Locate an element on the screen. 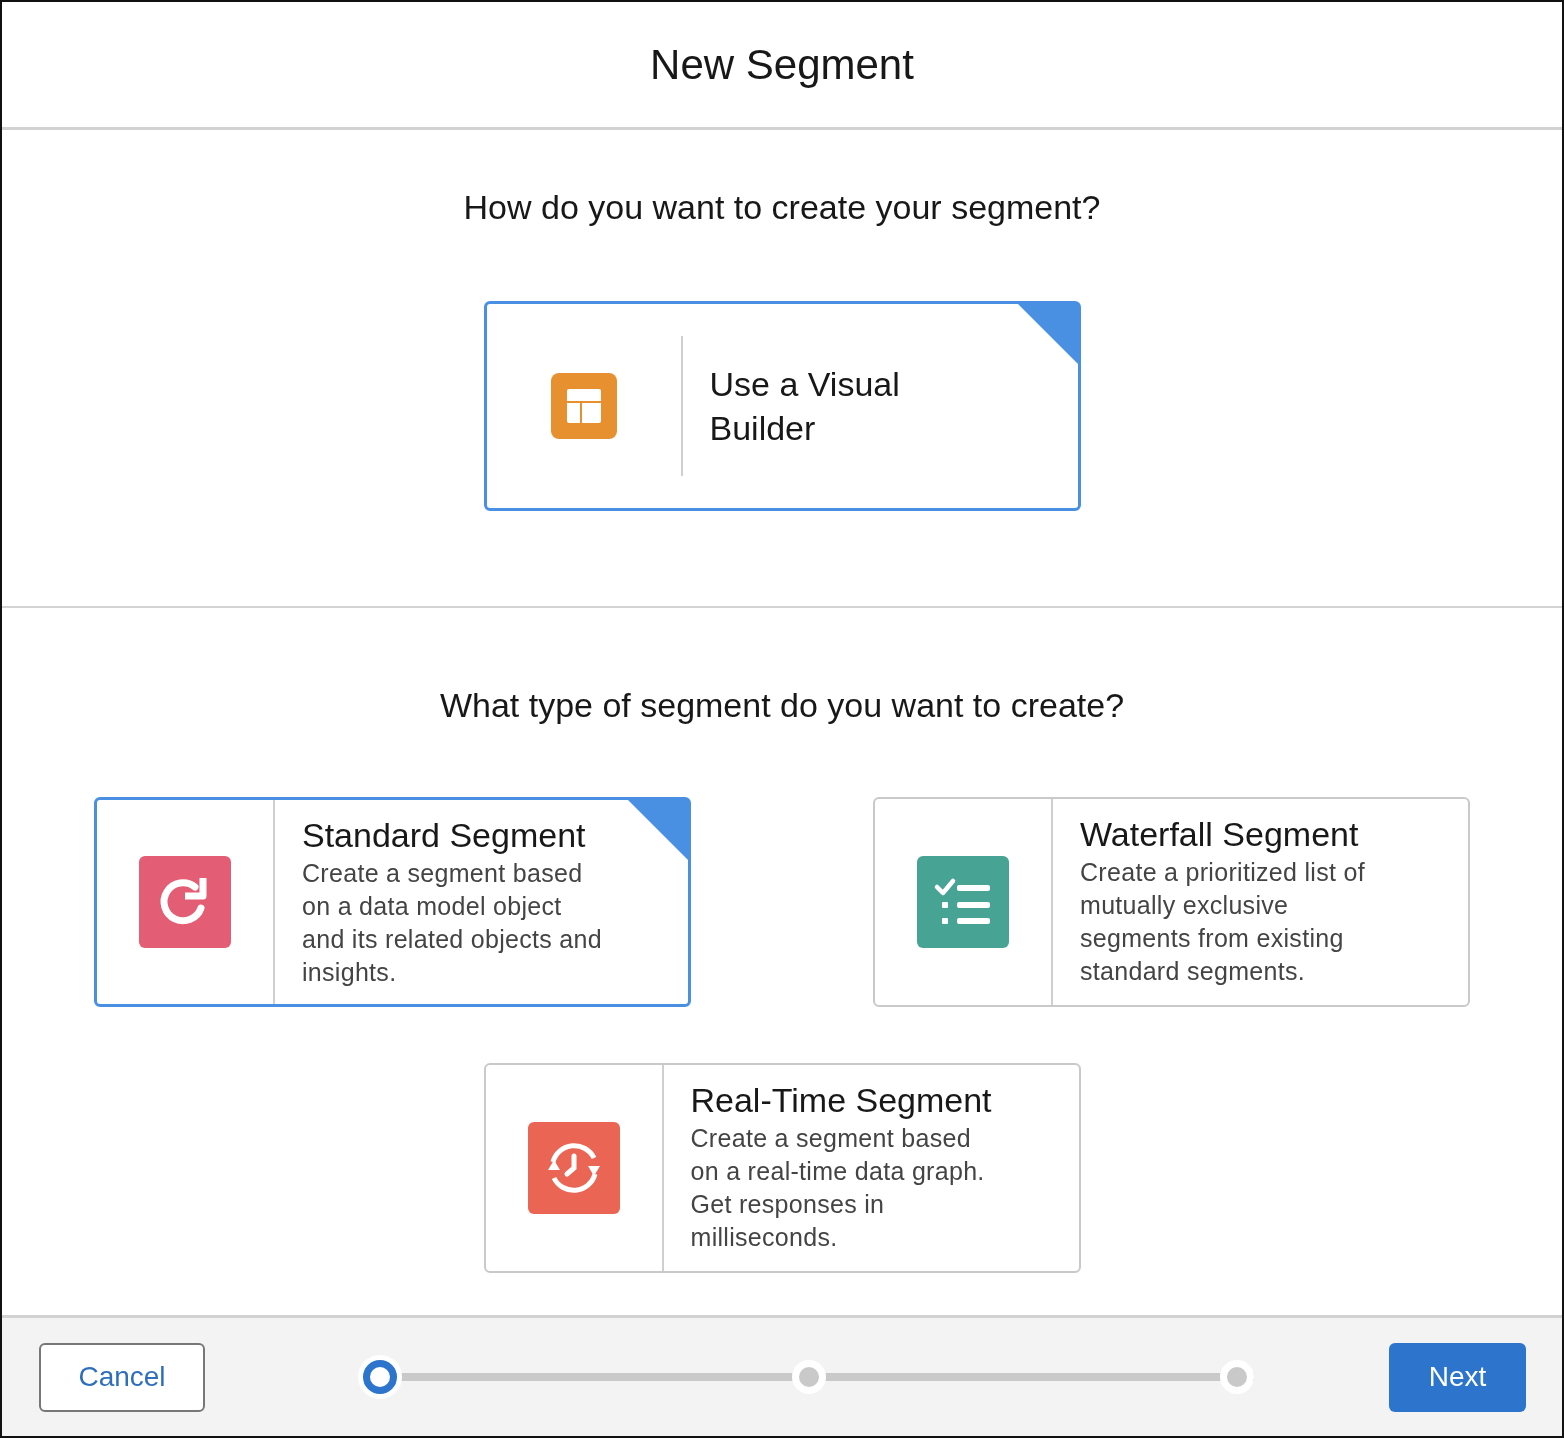  option-title: Standard Segment is located at coordinates (444, 835).